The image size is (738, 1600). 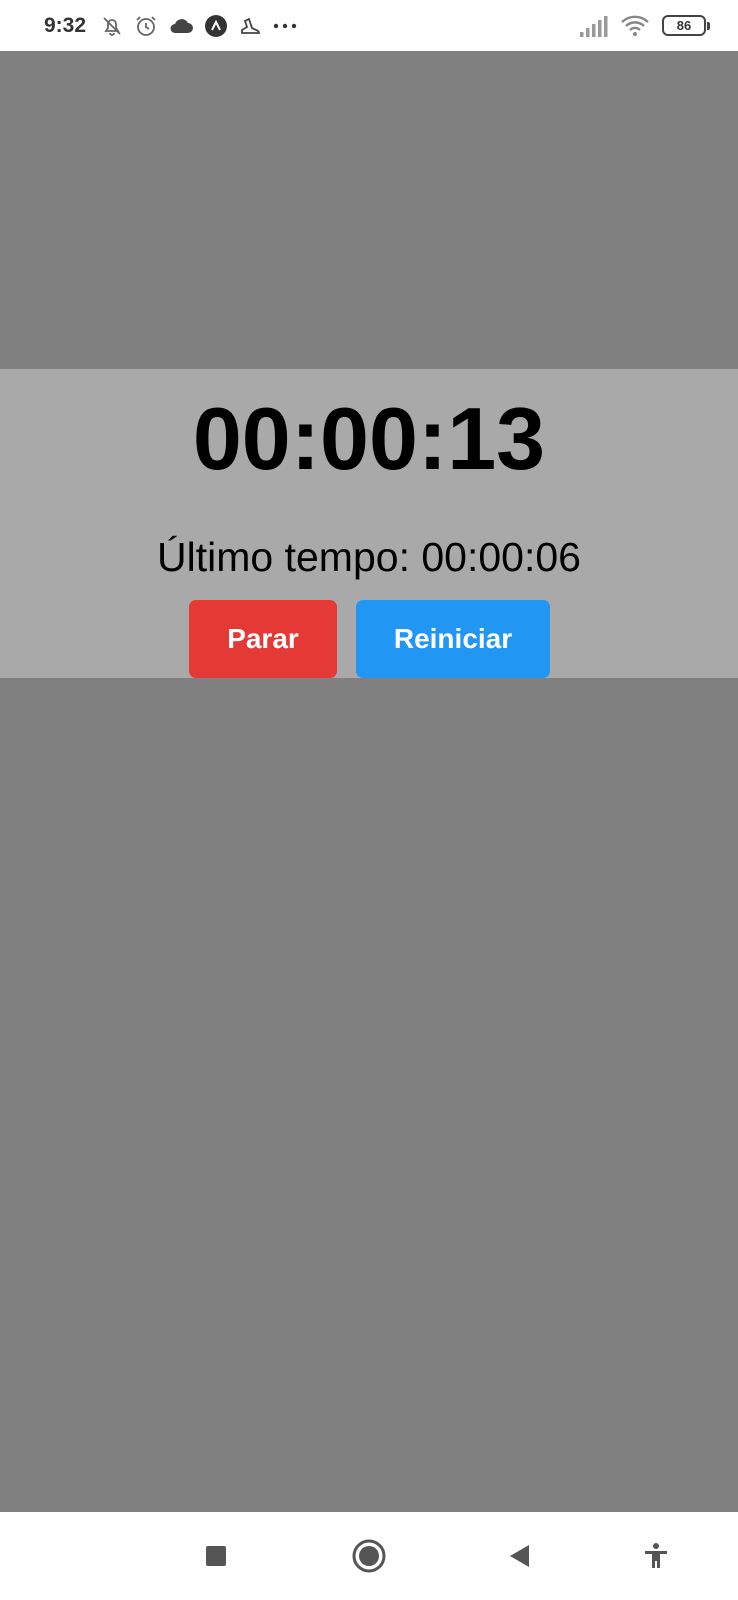 I want to click on stop-button: Parar, so click(x=263, y=639).